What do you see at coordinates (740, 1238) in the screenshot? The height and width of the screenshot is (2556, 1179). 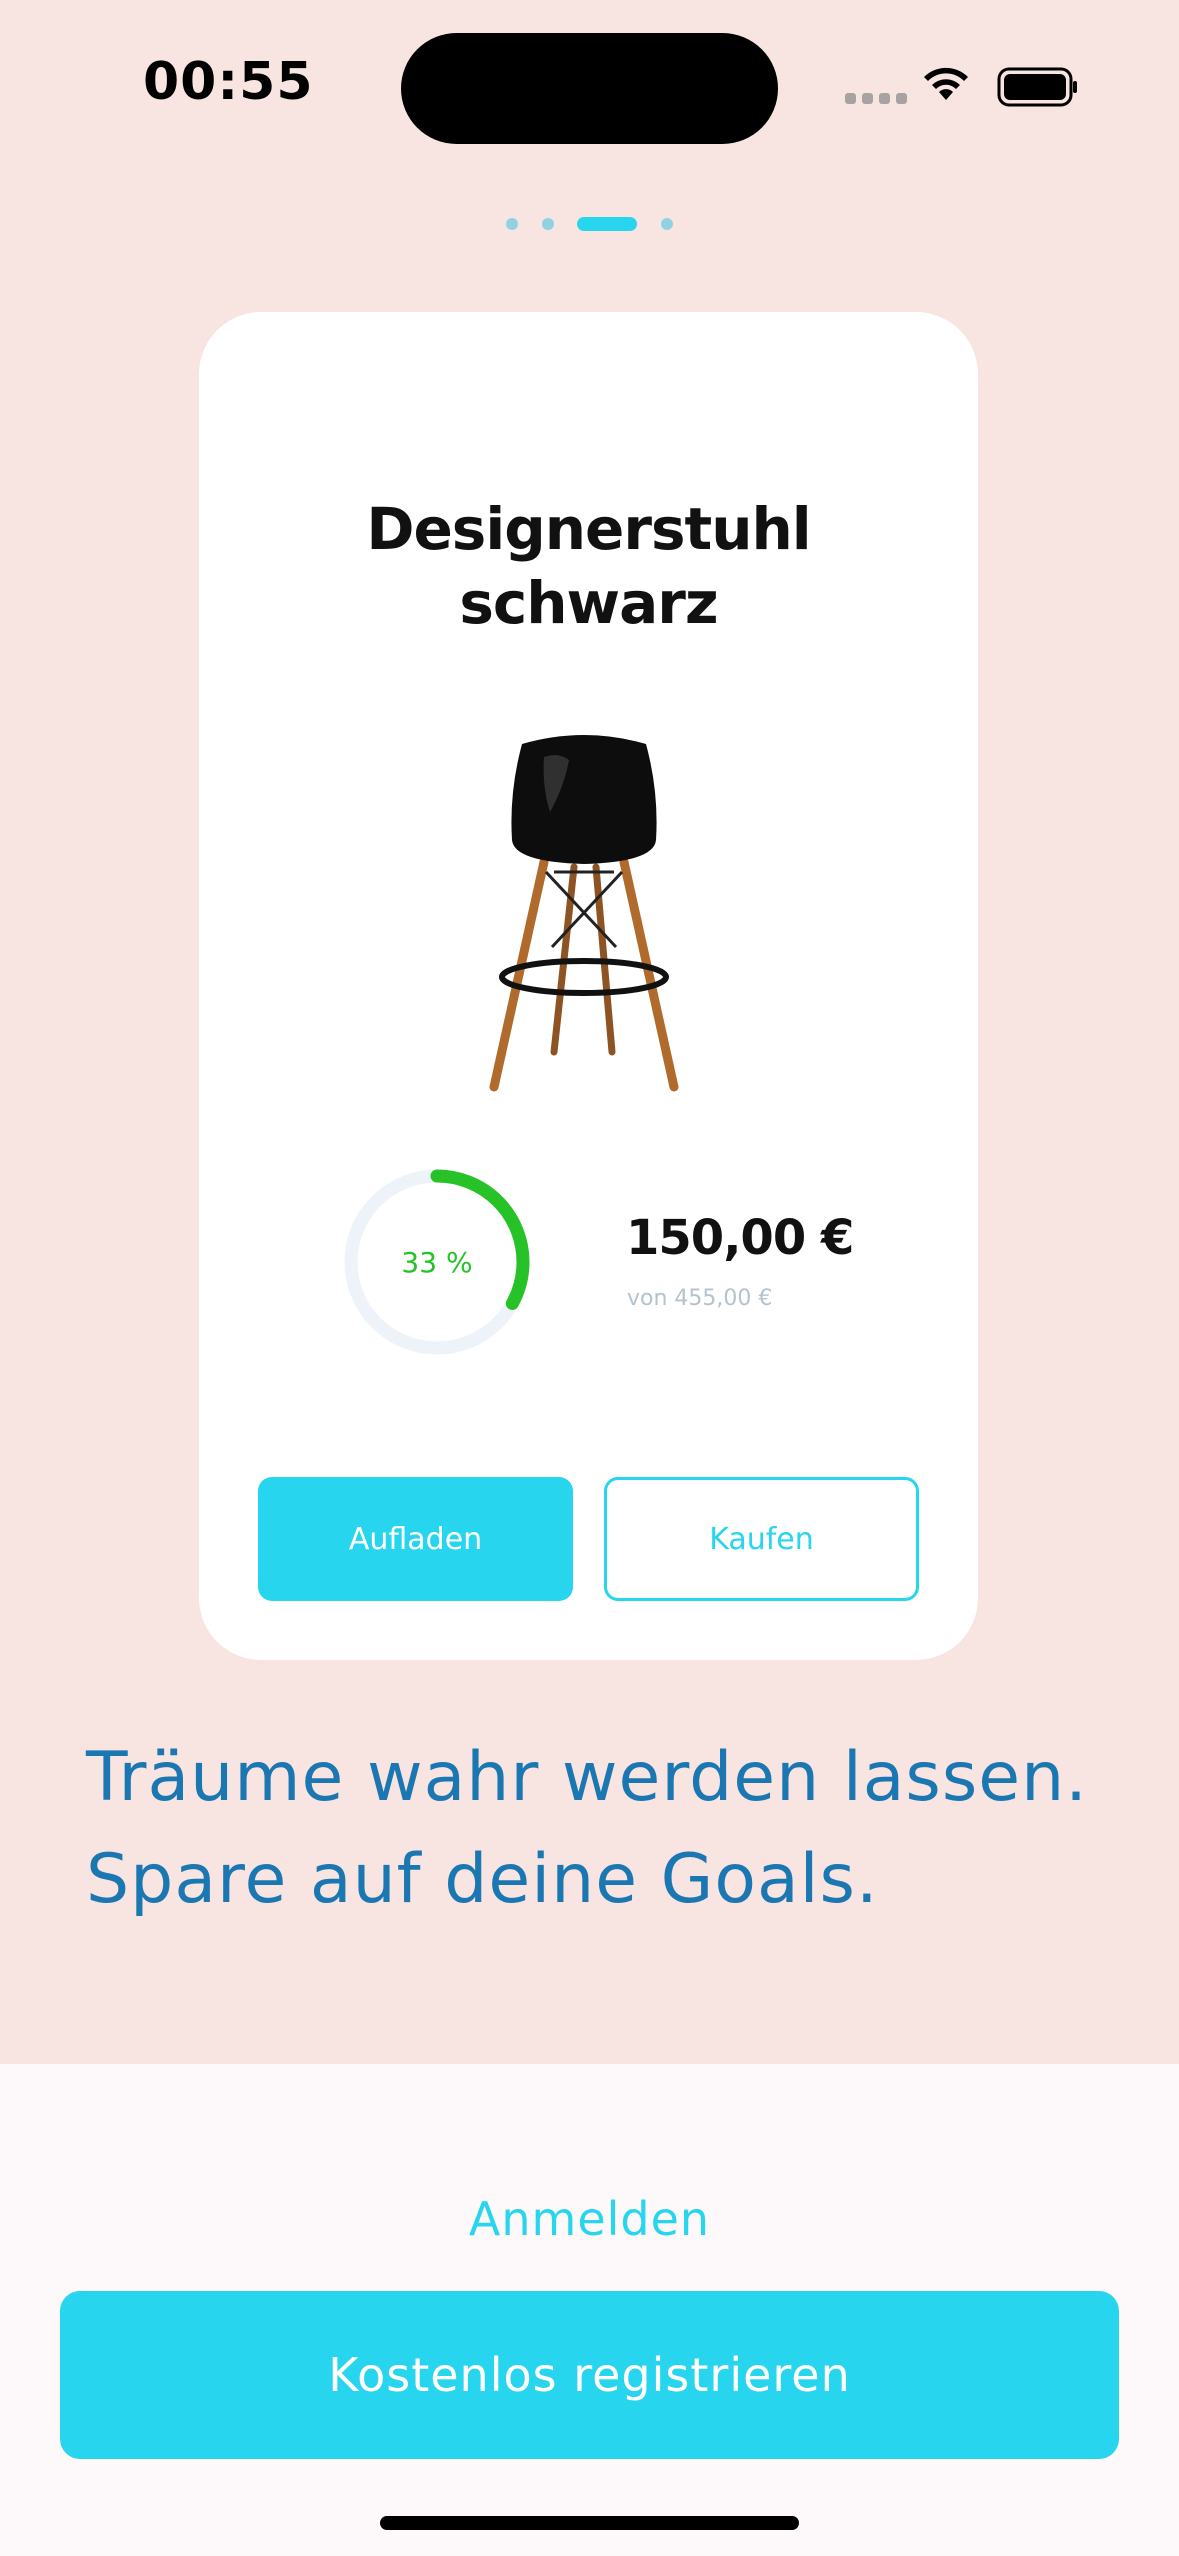 I see `saved-amount: 150,00 €` at bounding box center [740, 1238].